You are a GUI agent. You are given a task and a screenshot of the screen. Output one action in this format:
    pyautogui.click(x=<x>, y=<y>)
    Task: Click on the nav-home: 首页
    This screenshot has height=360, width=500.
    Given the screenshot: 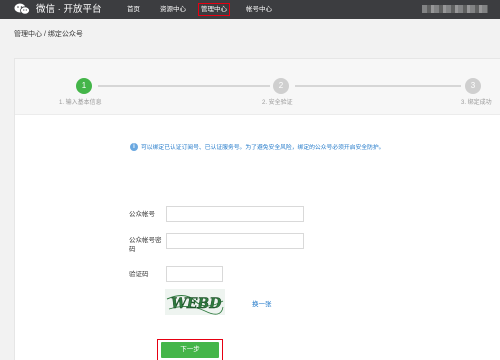 What is the action you would take?
    pyautogui.click(x=133, y=9)
    